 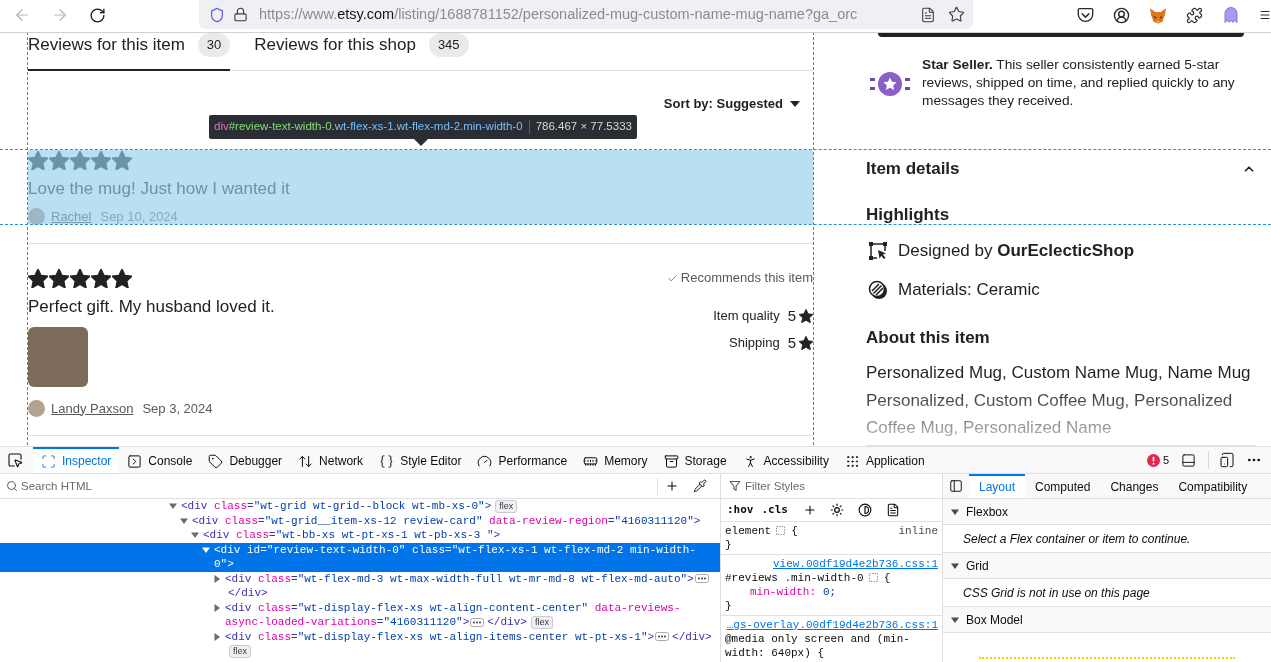 I want to click on devtools-tab: Style Editor, so click(x=420, y=460).